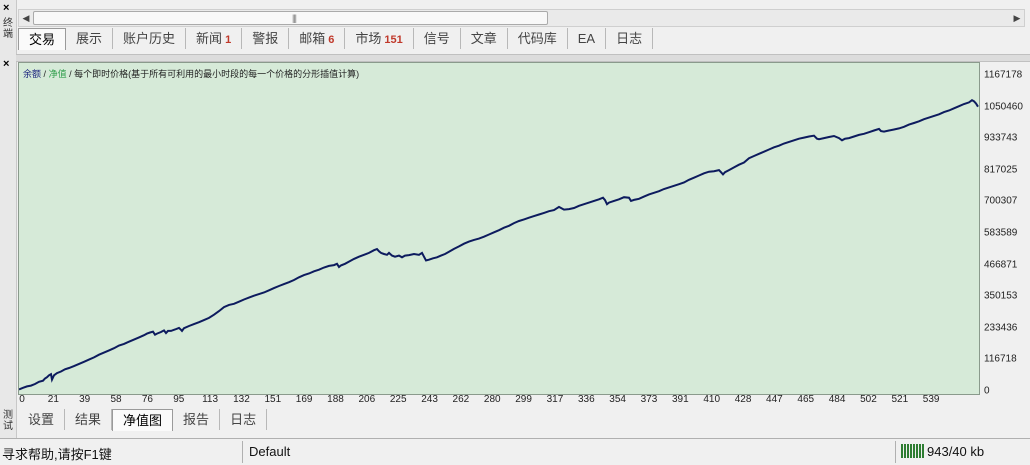  I want to click on tab-label: 警报, so click(265, 38).